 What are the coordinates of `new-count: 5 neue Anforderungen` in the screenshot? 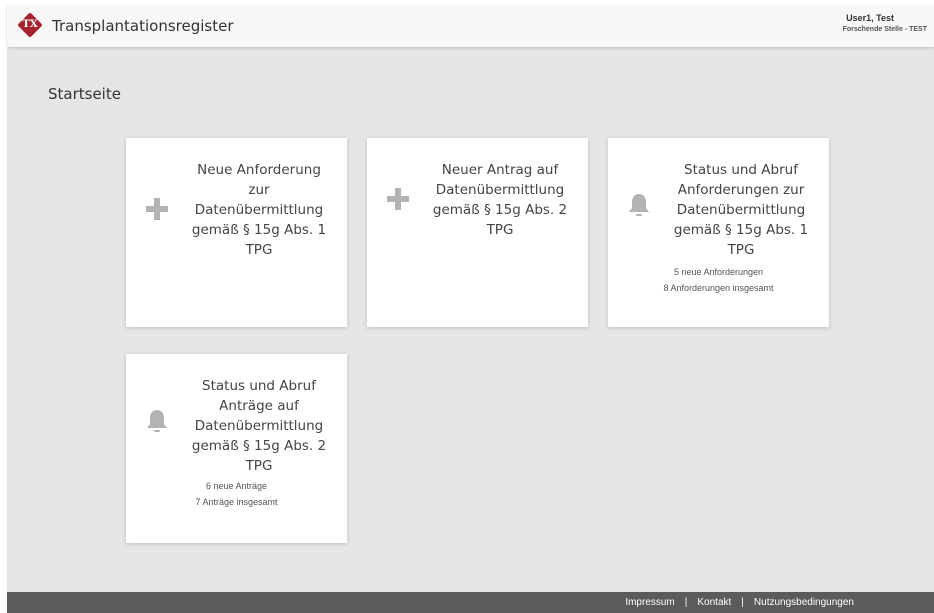 It's located at (718, 272).